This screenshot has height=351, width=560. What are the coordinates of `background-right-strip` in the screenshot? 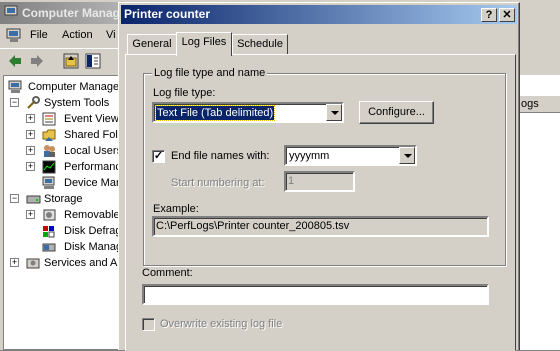 It's located at (540, 37).